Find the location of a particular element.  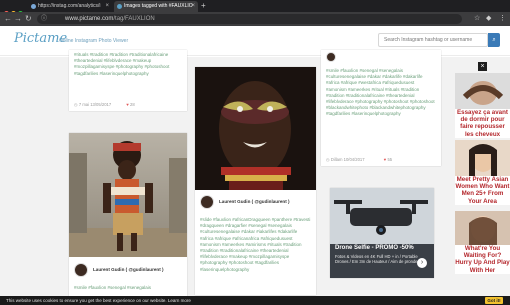

post-likes: 28 is located at coordinates (132, 104).